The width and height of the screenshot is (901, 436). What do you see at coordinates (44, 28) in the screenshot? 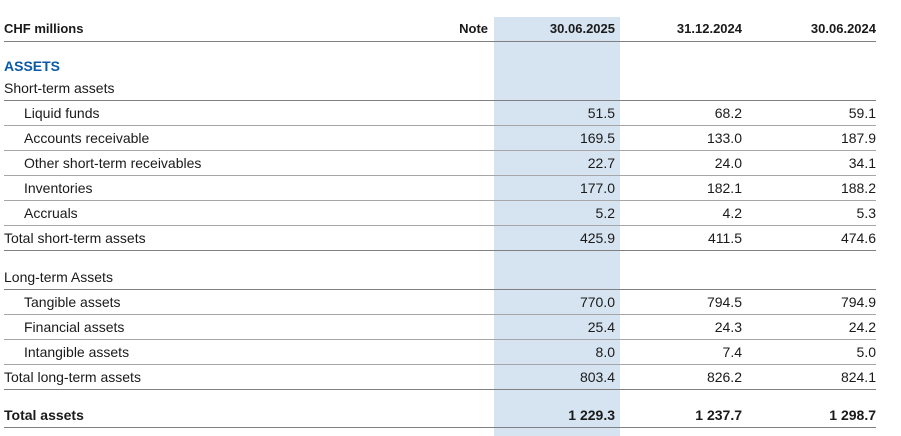
I see `unit-label: CHF millions` at bounding box center [44, 28].